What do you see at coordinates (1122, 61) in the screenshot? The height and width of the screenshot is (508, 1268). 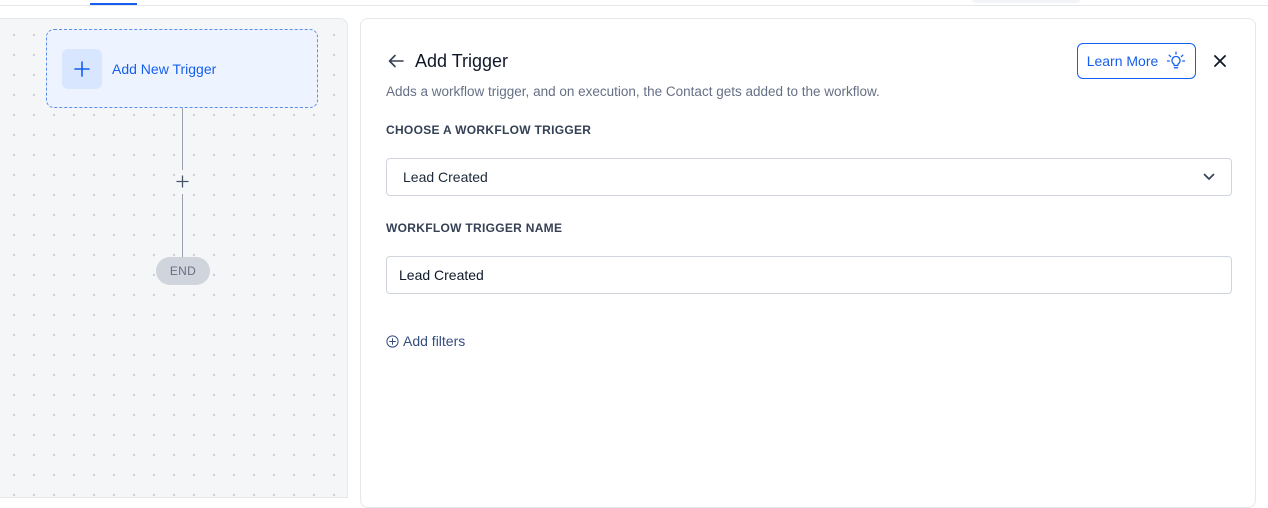 I see `learn-more-label: Learn More` at bounding box center [1122, 61].